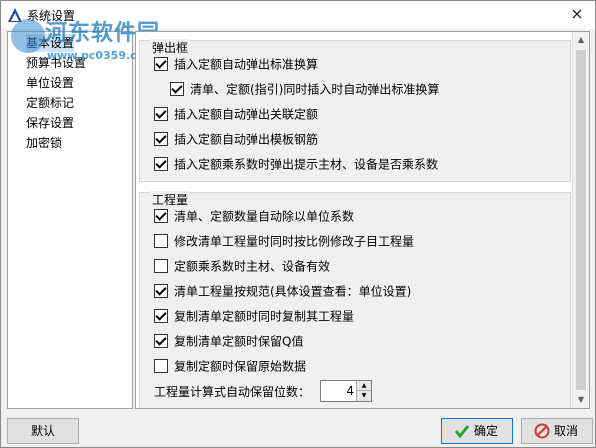 The image size is (596, 448). I want to click on option-list-quota-conversion: 清单、定额(指引)同时插入时自动弹出标准换算, so click(304, 89).